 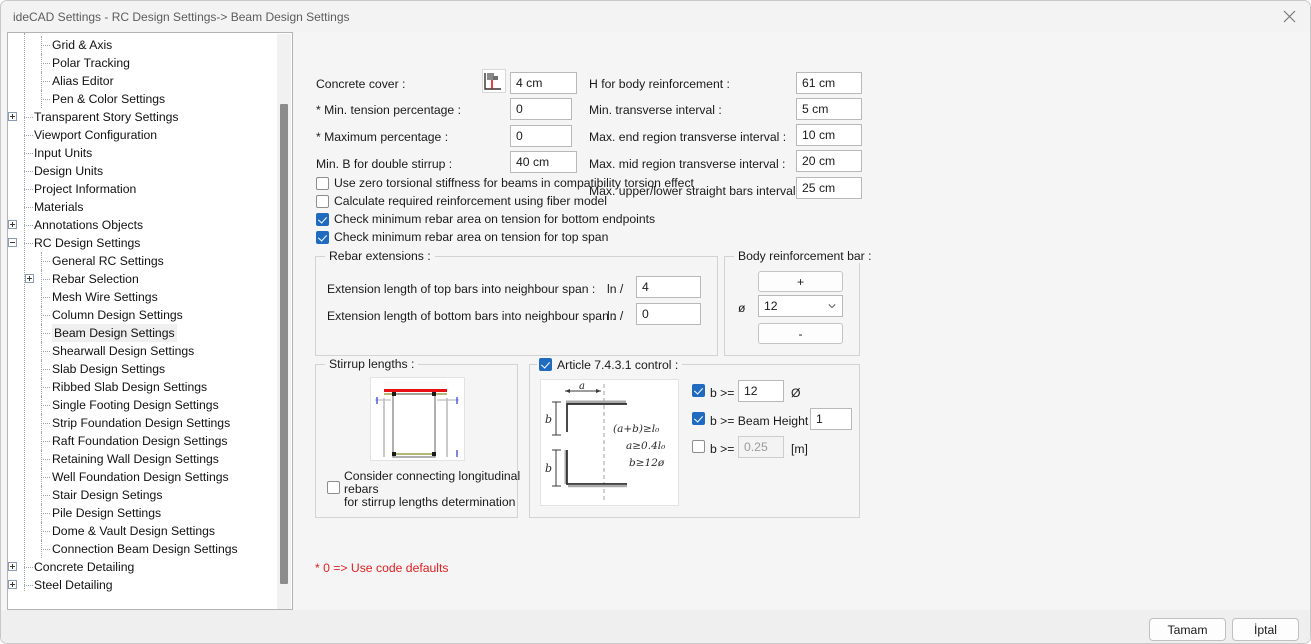 I want to click on bottom-bars-extension-input: 0, so click(x=668, y=314).